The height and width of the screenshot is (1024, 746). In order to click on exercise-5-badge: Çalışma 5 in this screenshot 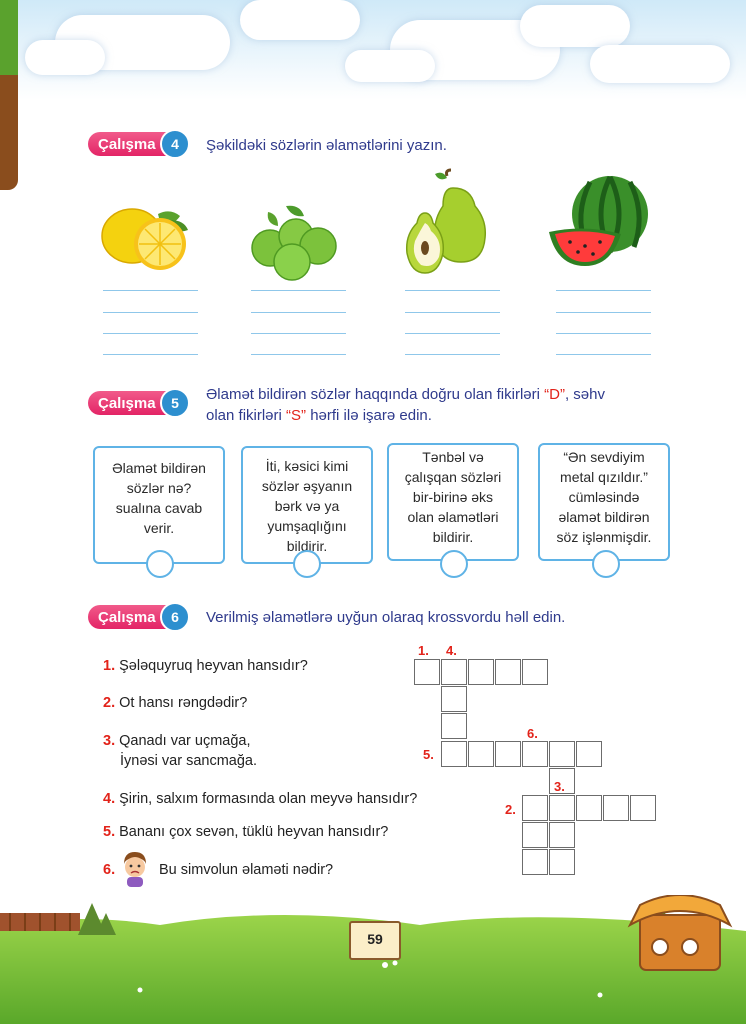, I will do `click(139, 403)`.